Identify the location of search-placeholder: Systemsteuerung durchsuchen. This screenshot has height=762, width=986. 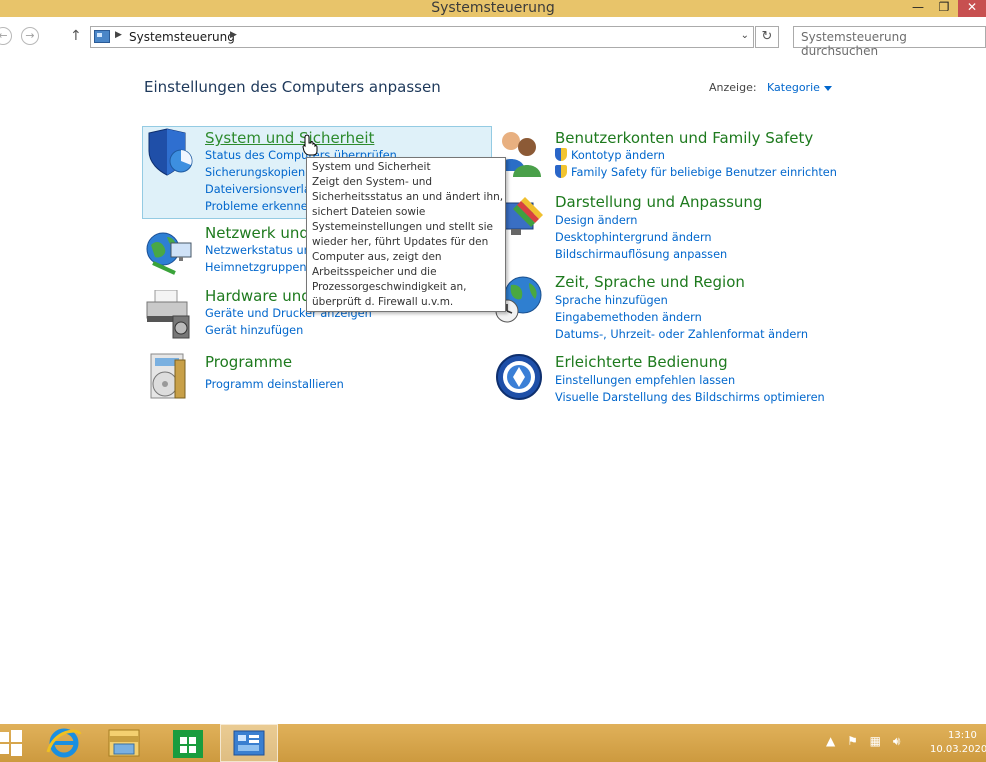
(854, 44).